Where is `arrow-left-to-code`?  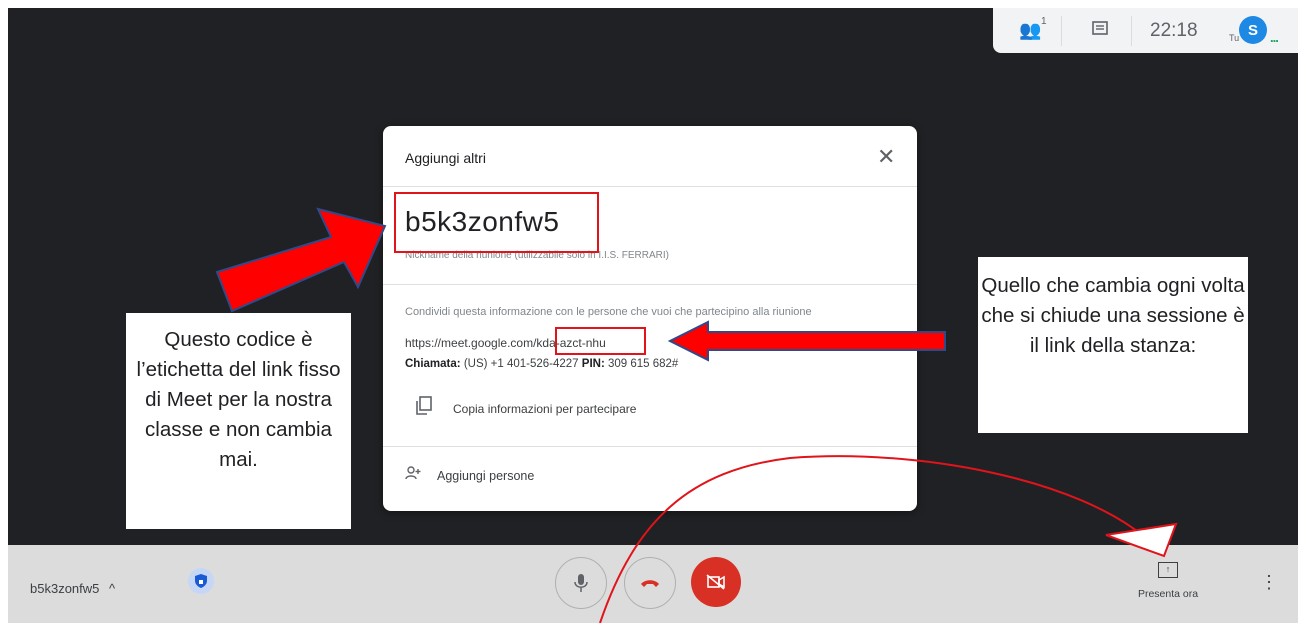 arrow-left-to-code is located at coordinates (301, 260).